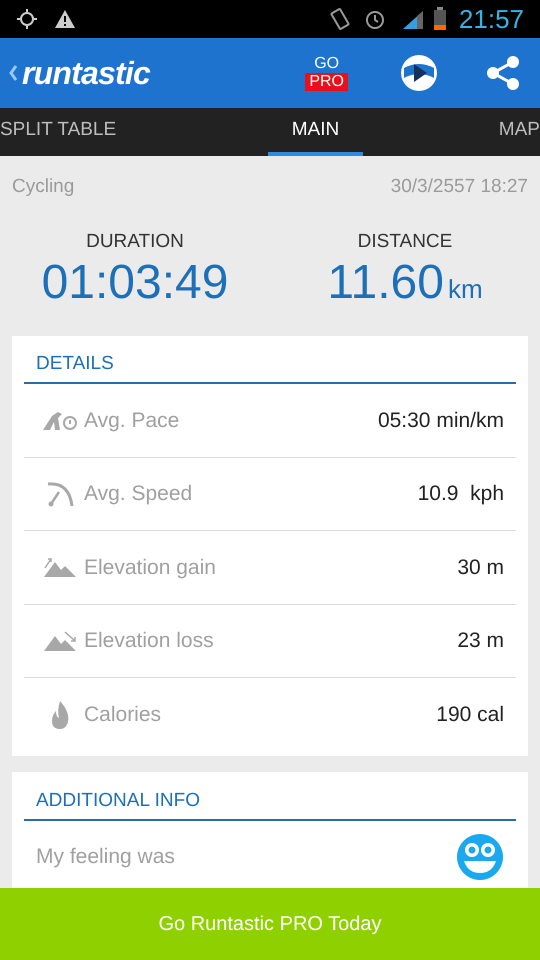 This screenshot has width=540, height=960. Describe the element at coordinates (60, 567) in the screenshot. I see `mountain-up-icon` at that location.